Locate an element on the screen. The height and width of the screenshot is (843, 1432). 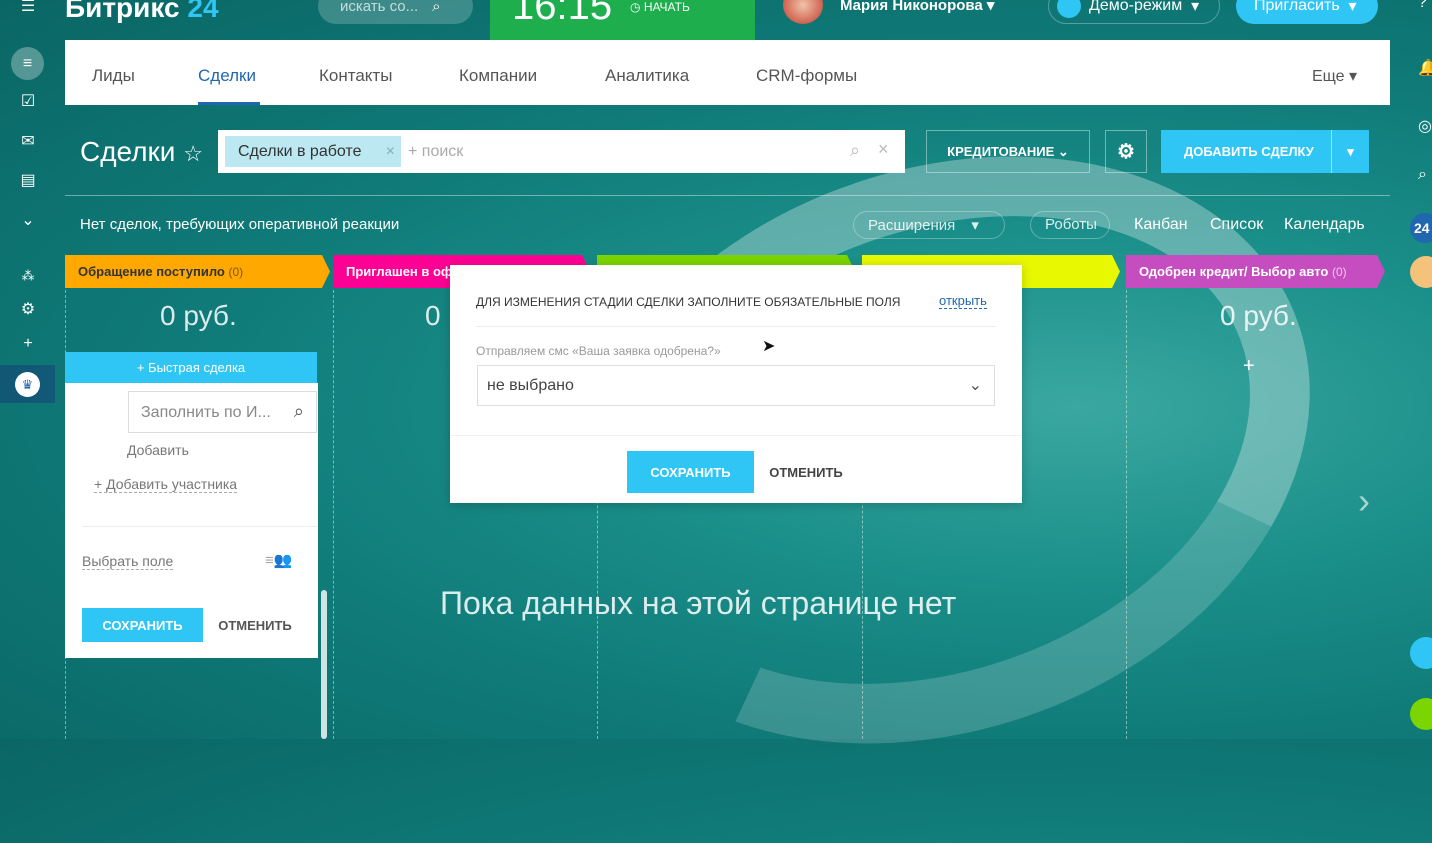
chat-icon: ◎ is located at coordinates (1425, 126).